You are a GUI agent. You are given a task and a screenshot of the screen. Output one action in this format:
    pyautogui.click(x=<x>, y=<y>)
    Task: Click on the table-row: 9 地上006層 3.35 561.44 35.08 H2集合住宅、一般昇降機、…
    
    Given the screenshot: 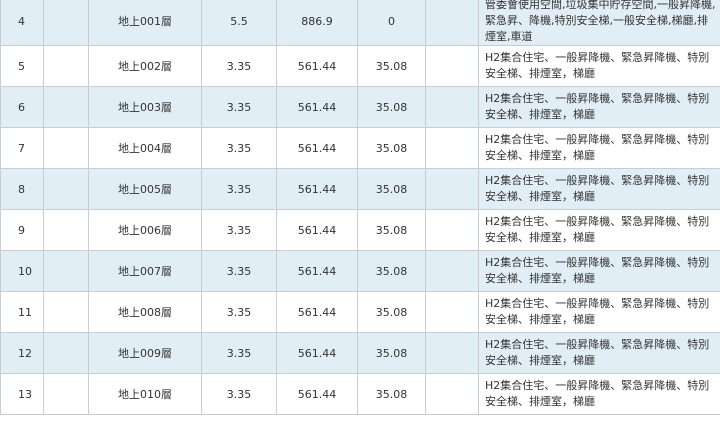 What is the action you would take?
    pyautogui.click(x=360, y=230)
    